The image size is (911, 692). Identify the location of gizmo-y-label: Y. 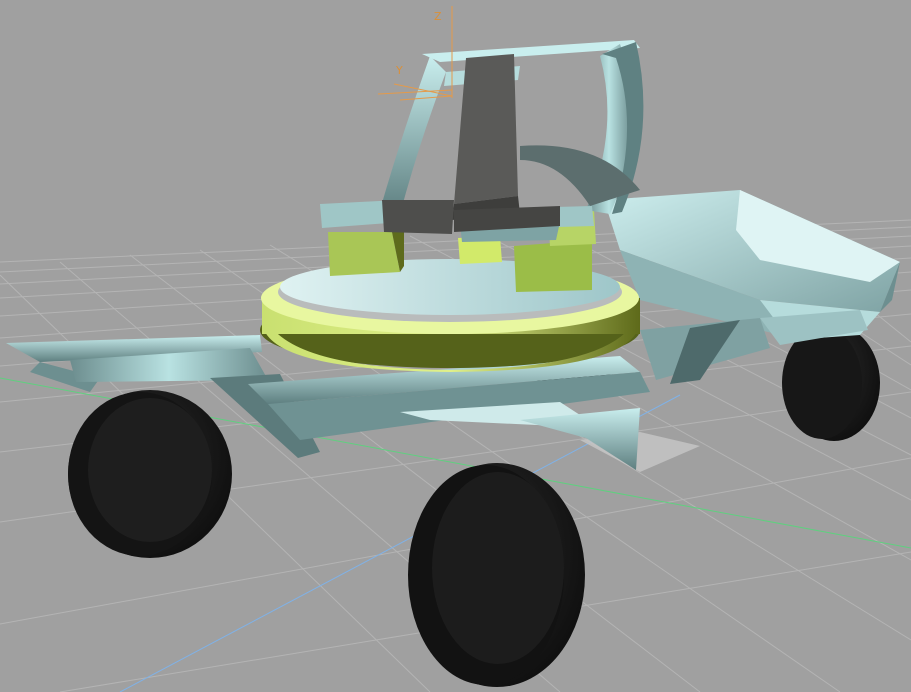
(399, 70).